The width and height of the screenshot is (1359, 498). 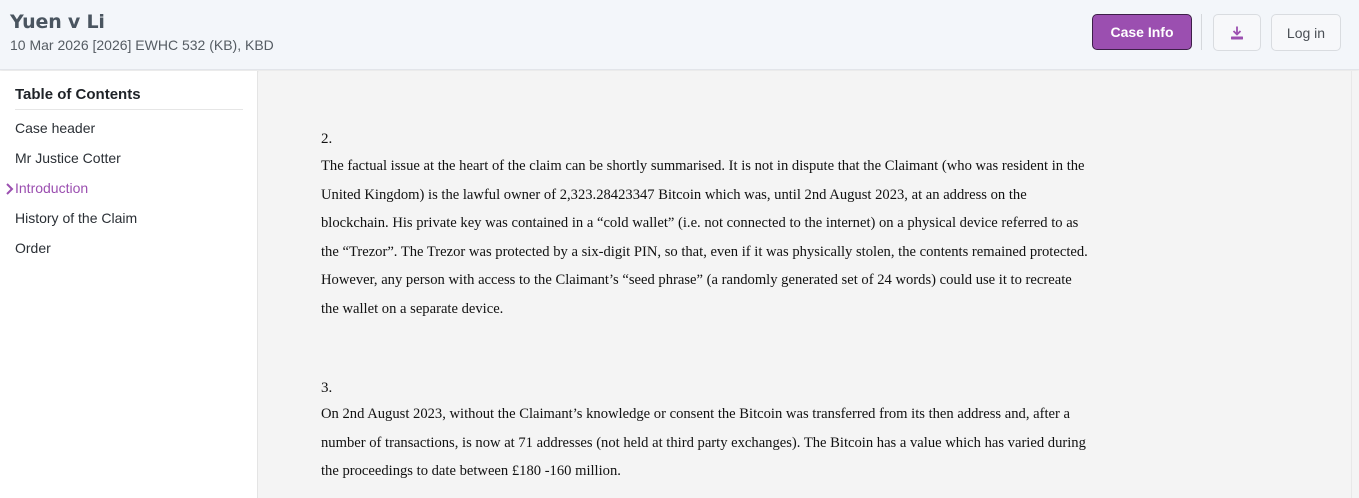 What do you see at coordinates (68, 158) in the screenshot?
I see `toc-item-mr-justice-cotter: Mr Justice Cotter` at bounding box center [68, 158].